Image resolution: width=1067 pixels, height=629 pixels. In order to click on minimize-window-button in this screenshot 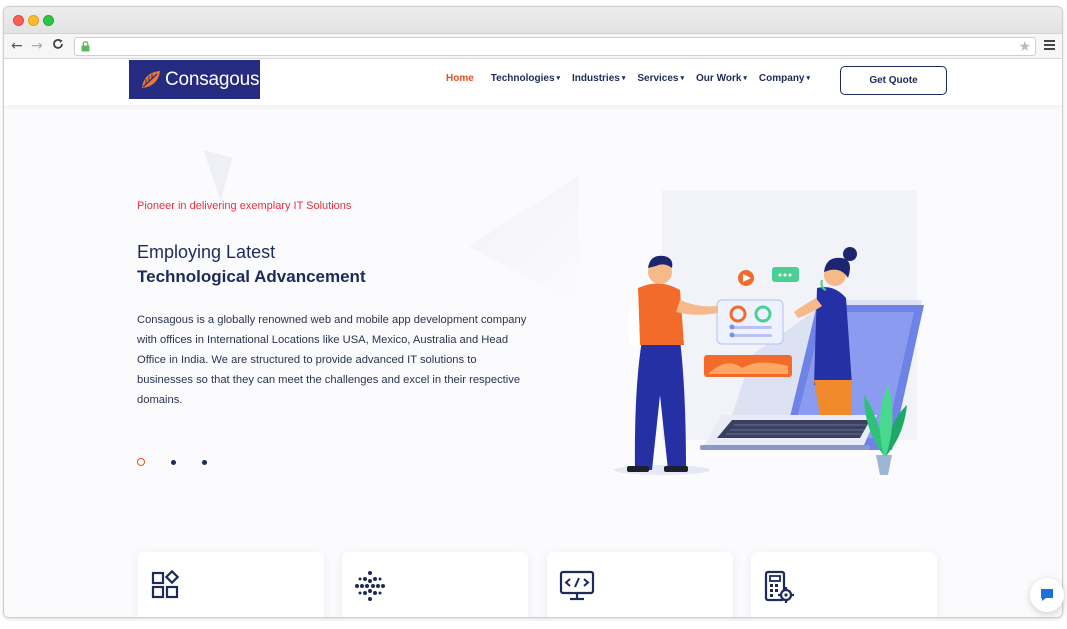, I will do `click(33, 20)`.